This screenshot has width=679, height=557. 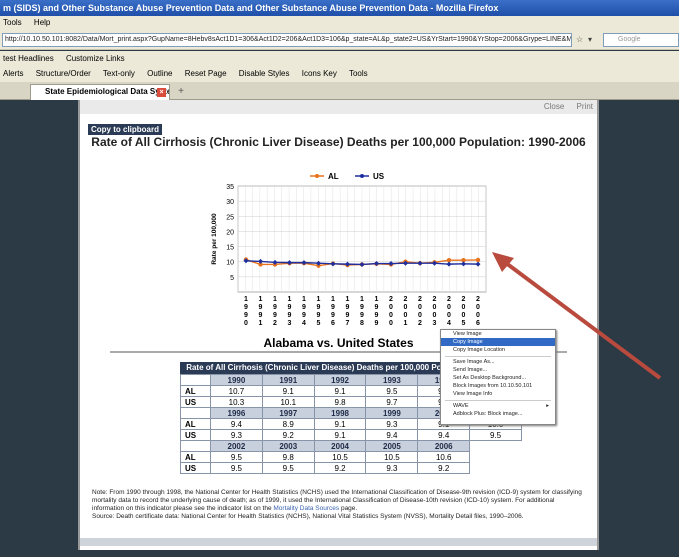 I want to click on print-button: Print, so click(x=585, y=106).